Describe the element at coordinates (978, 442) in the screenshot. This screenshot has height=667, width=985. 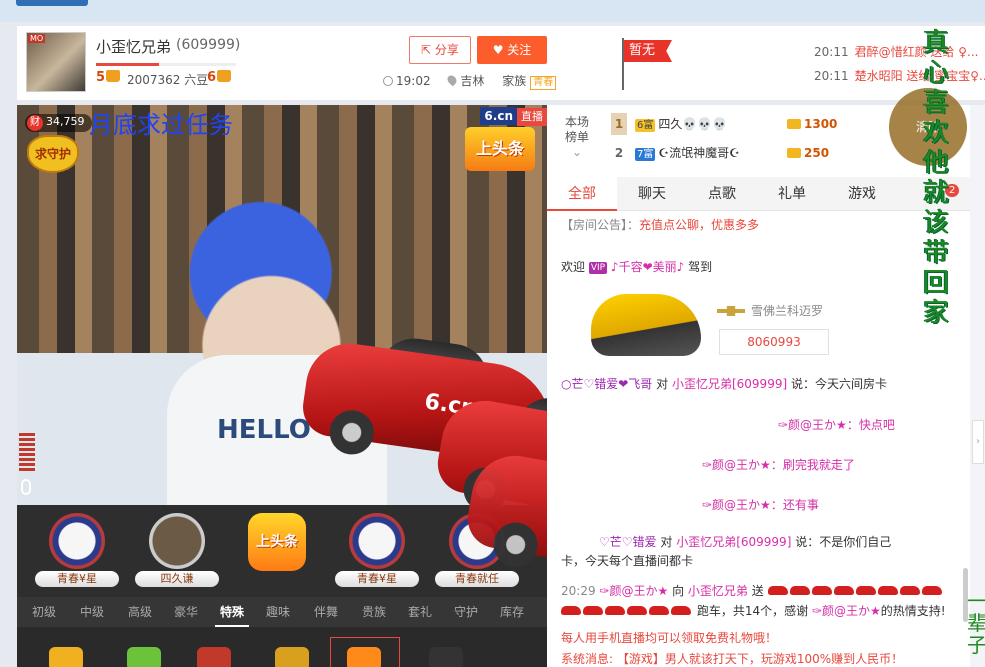
I see `expand-arrow-icon: ›` at that location.